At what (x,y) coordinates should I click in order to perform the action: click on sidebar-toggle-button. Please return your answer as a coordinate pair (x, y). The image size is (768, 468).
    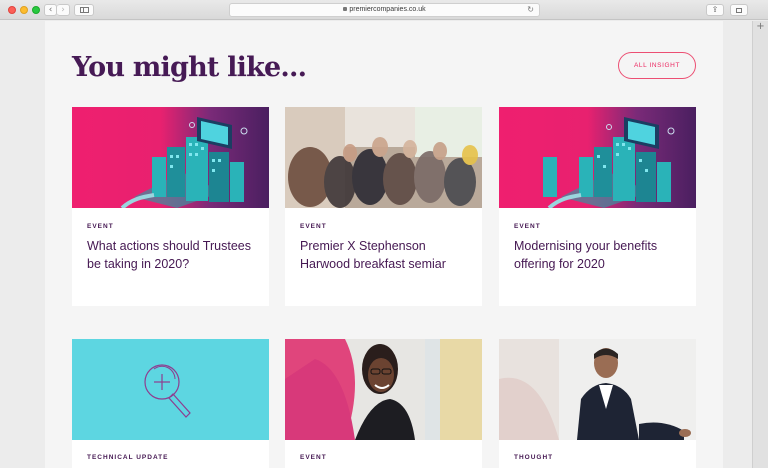
    Looking at the image, I should click on (84, 10).